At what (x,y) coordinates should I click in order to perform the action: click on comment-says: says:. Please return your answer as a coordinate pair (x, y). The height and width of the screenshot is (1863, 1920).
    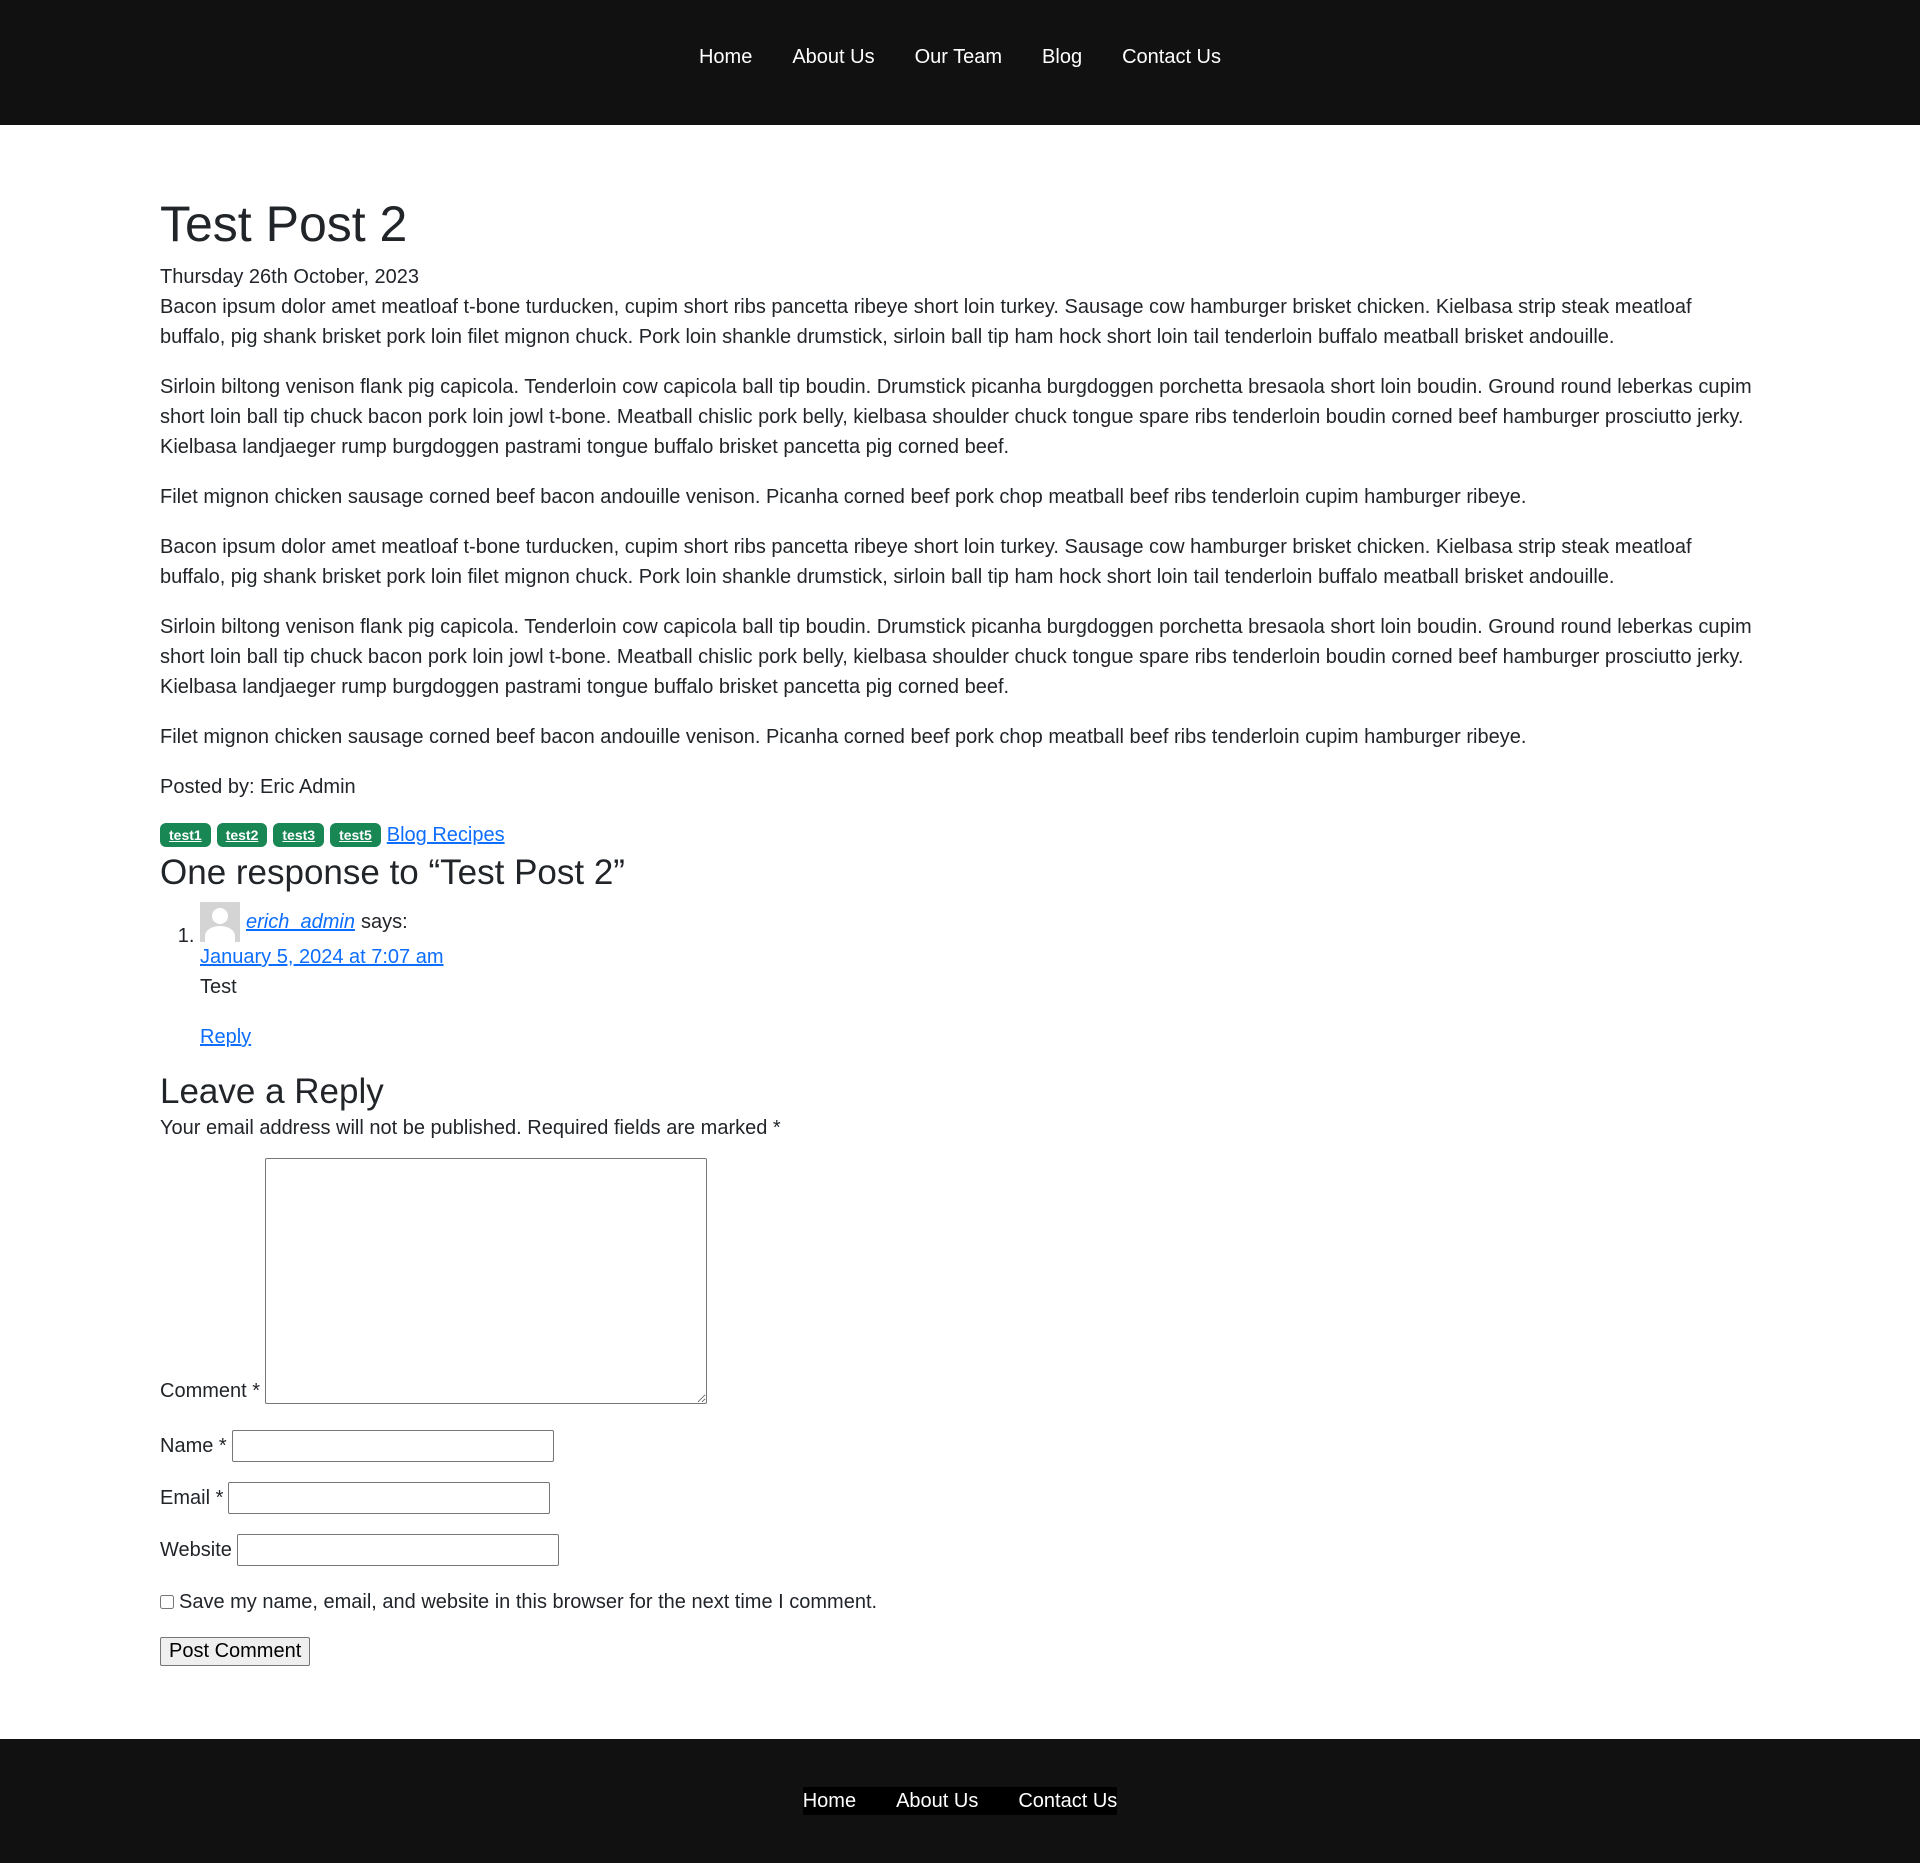
    Looking at the image, I should click on (384, 922).